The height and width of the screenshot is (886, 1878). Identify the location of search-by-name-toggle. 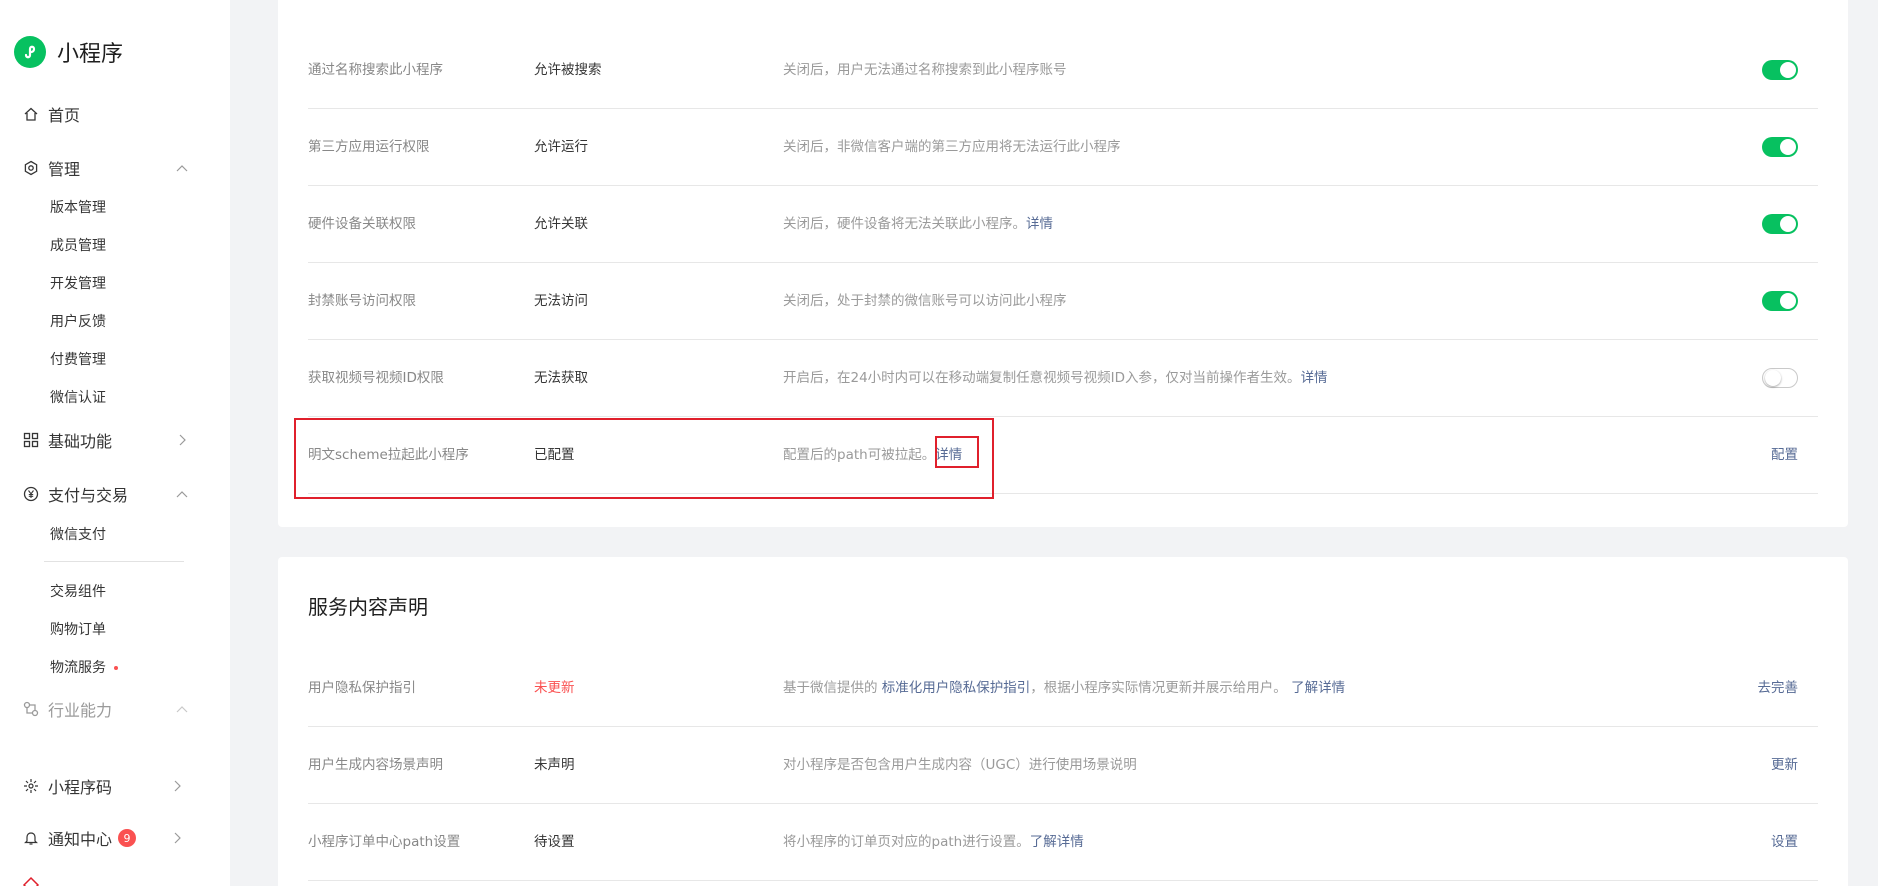
(1780, 70).